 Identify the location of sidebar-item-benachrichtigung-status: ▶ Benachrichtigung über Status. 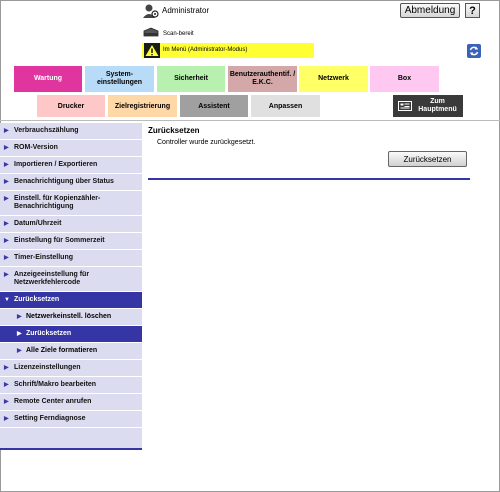
(71, 182).